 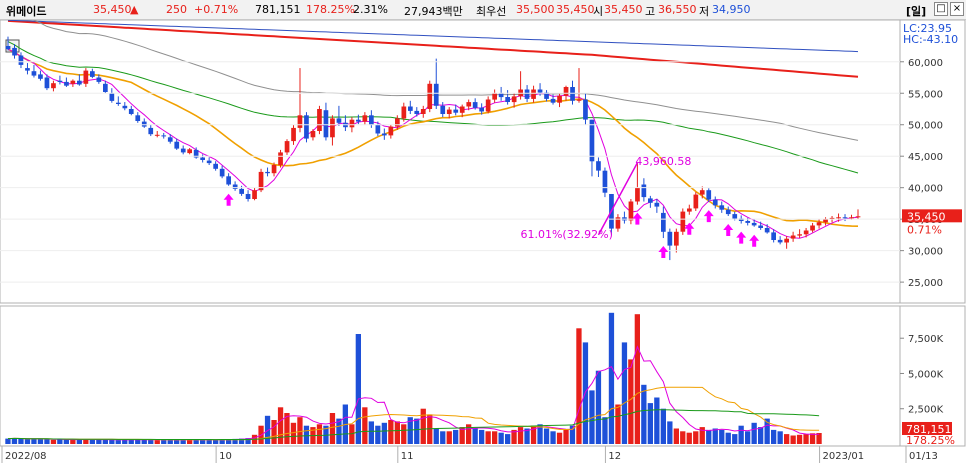 What do you see at coordinates (433, 11) in the screenshot?
I see `trade-amount: 27,943백만` at bounding box center [433, 11].